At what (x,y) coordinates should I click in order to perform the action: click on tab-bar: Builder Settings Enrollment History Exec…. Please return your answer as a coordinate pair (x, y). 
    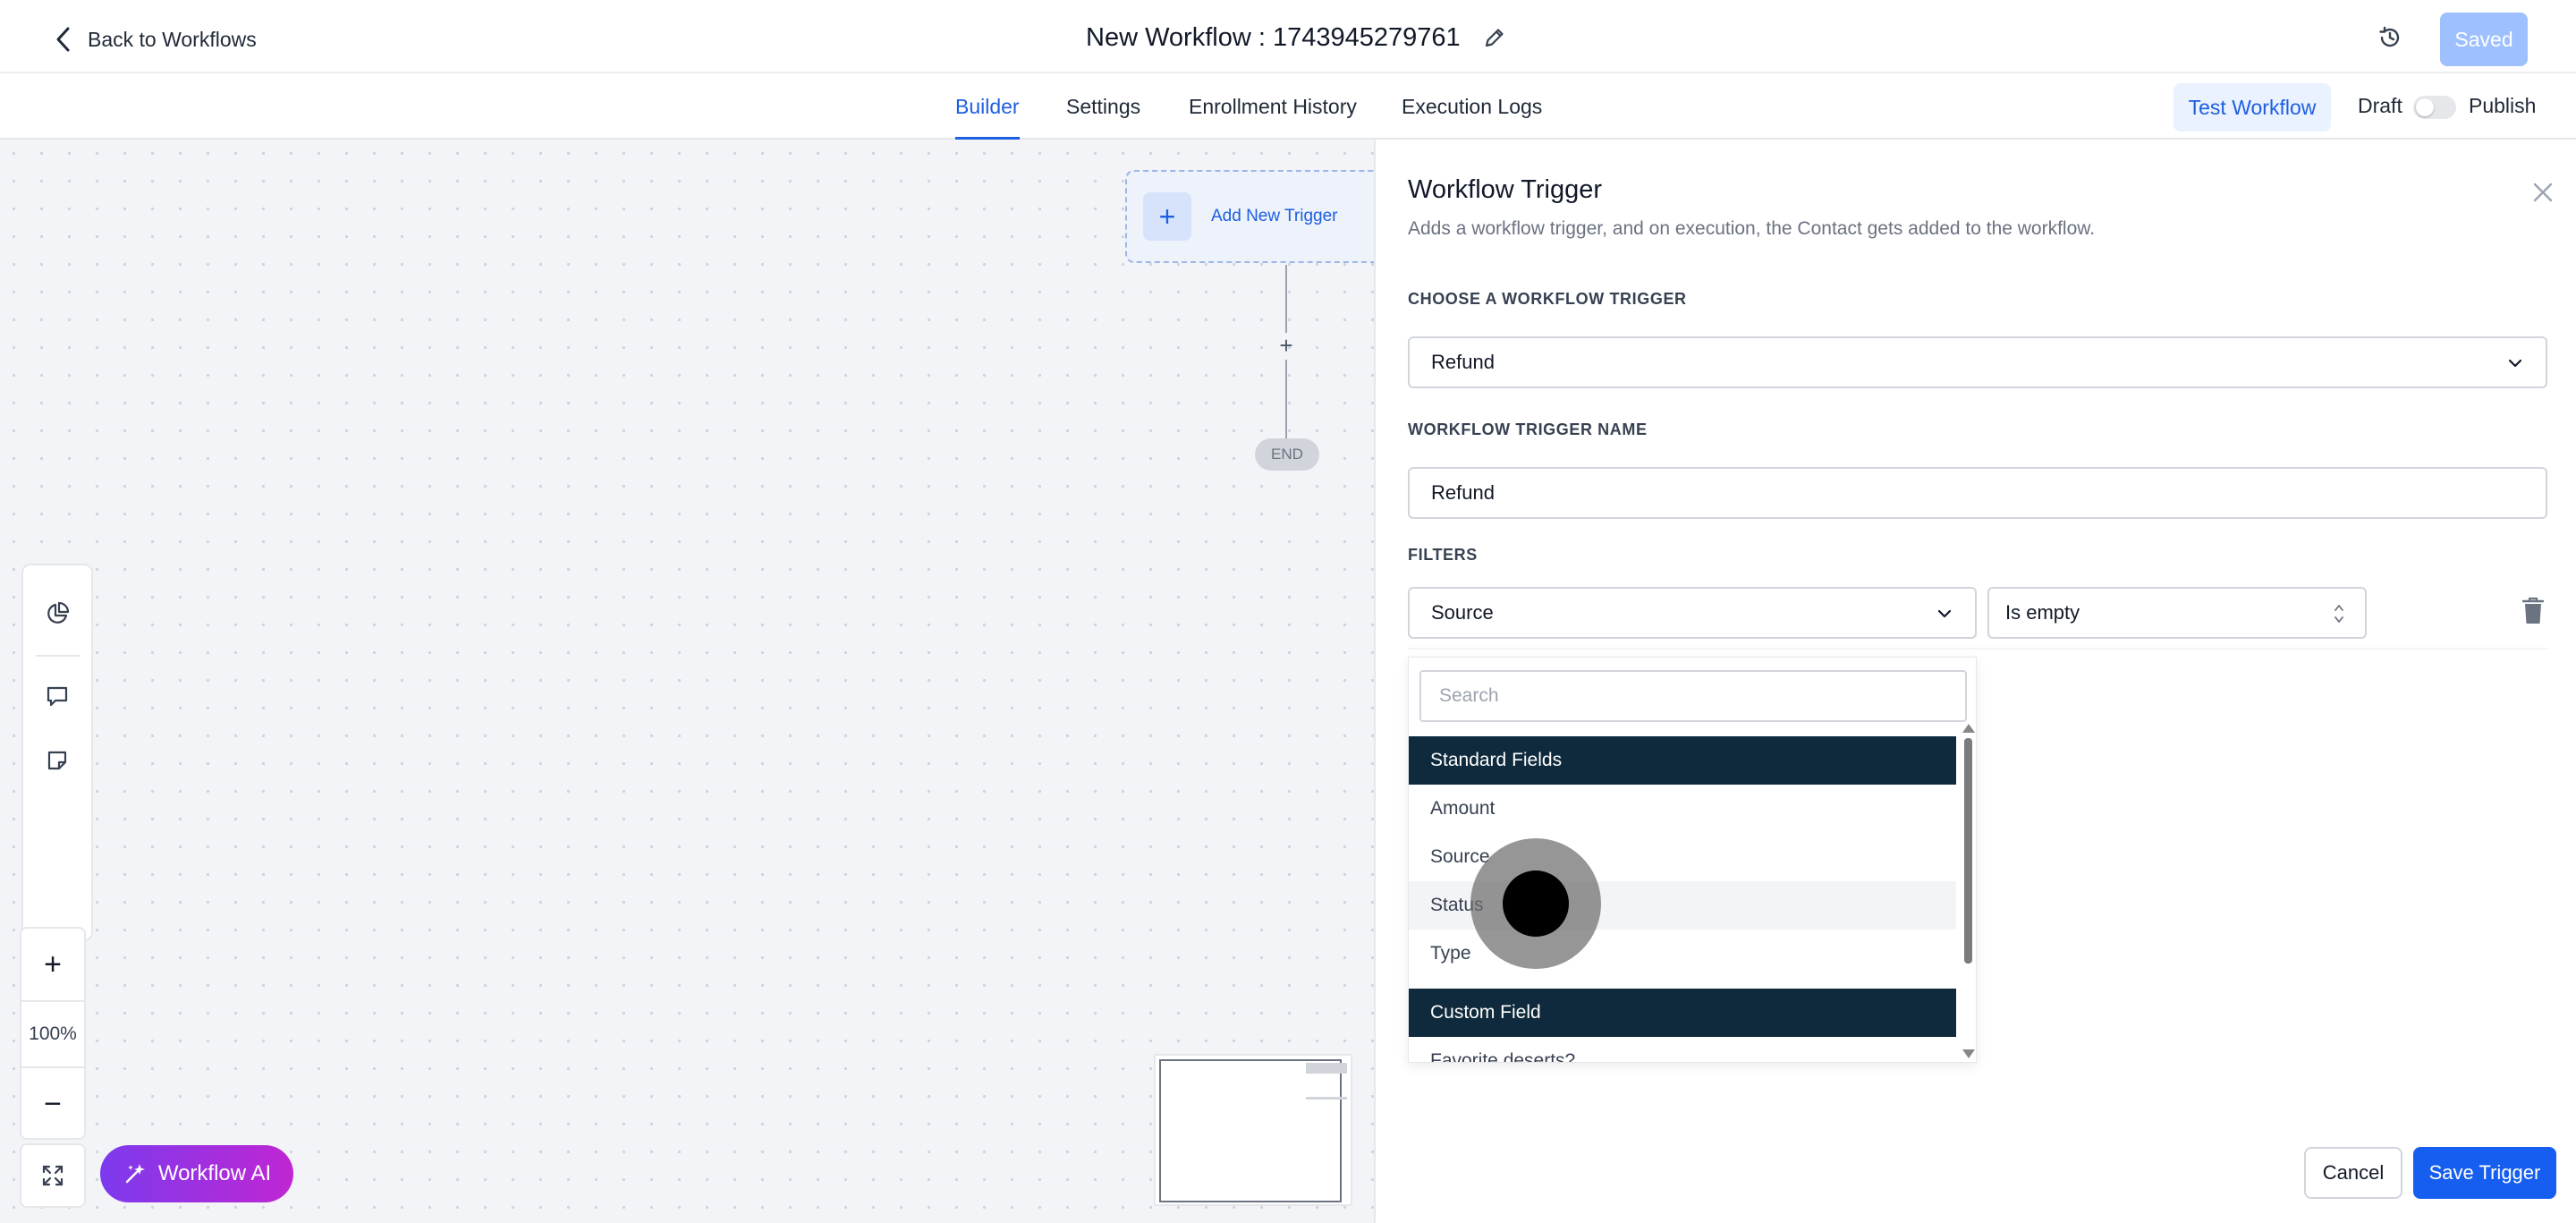
    Looking at the image, I should click on (1288, 106).